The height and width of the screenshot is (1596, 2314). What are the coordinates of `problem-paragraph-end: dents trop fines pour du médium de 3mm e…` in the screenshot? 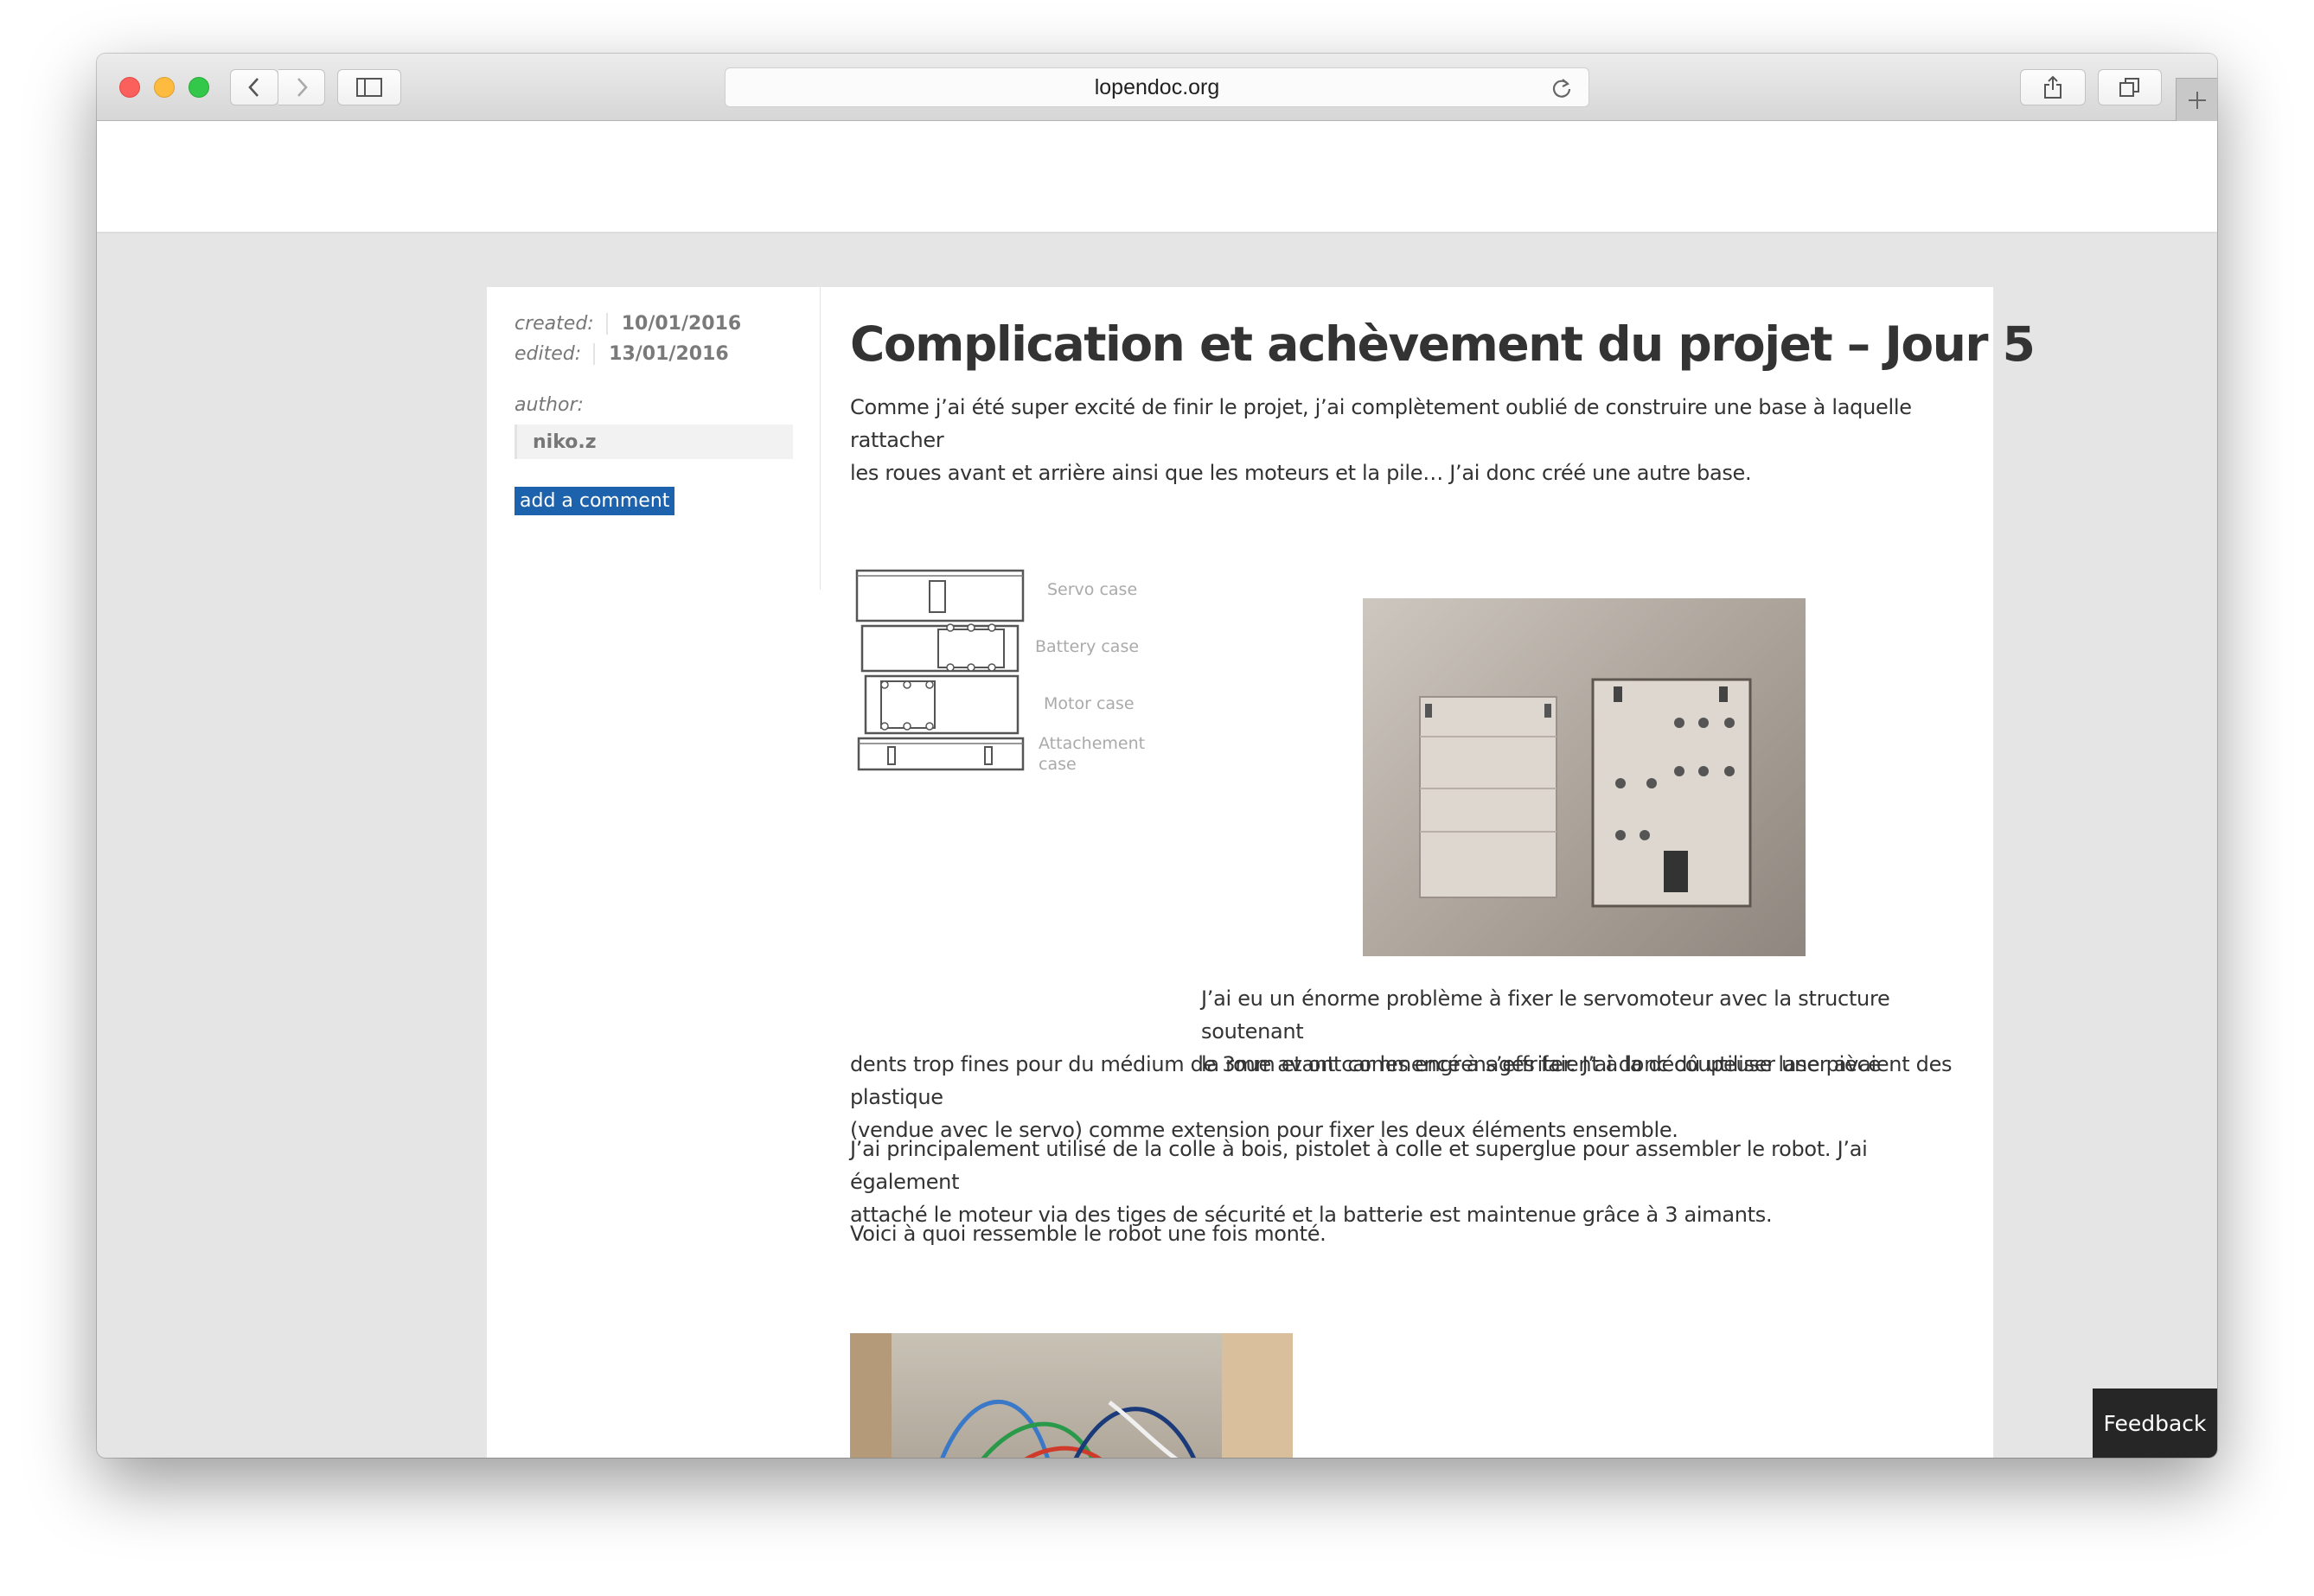 It's located at (1412, 1097).